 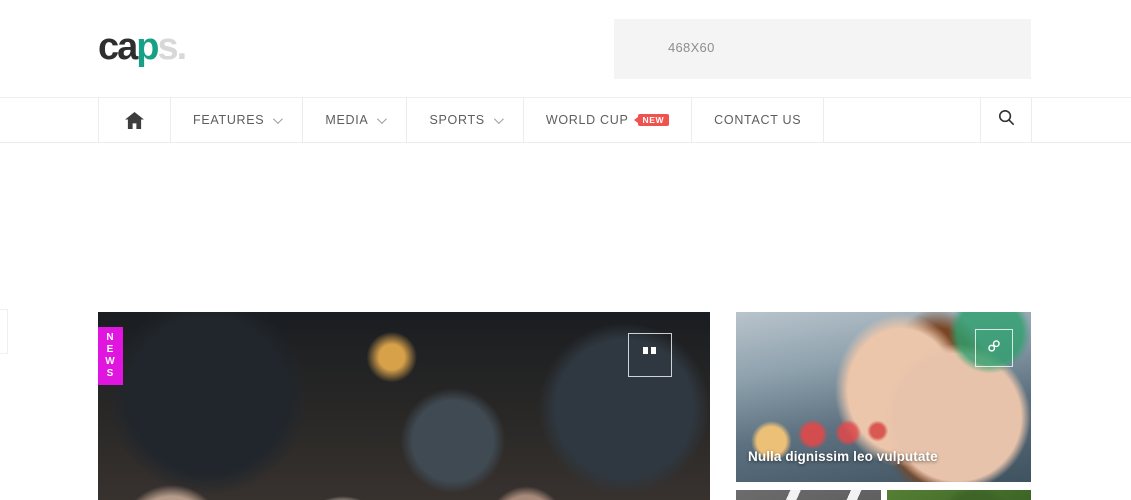 I want to click on logo-part-light: s., so click(x=172, y=47).